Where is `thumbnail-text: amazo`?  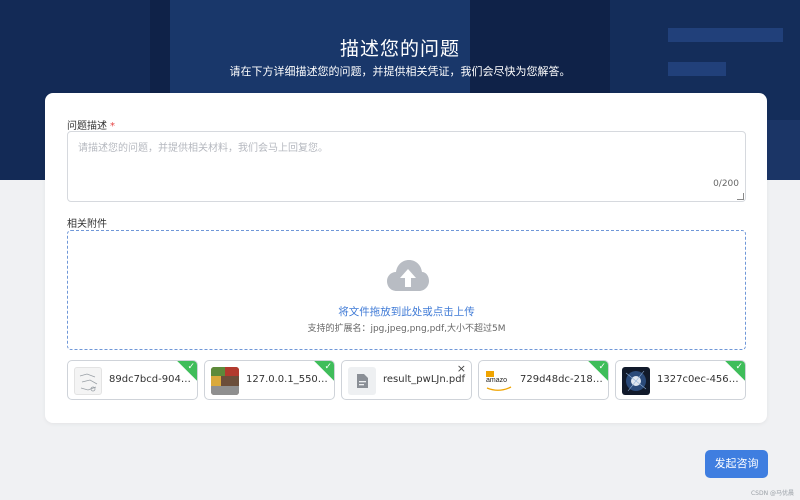
thumbnail-text: amazo is located at coordinates (497, 380).